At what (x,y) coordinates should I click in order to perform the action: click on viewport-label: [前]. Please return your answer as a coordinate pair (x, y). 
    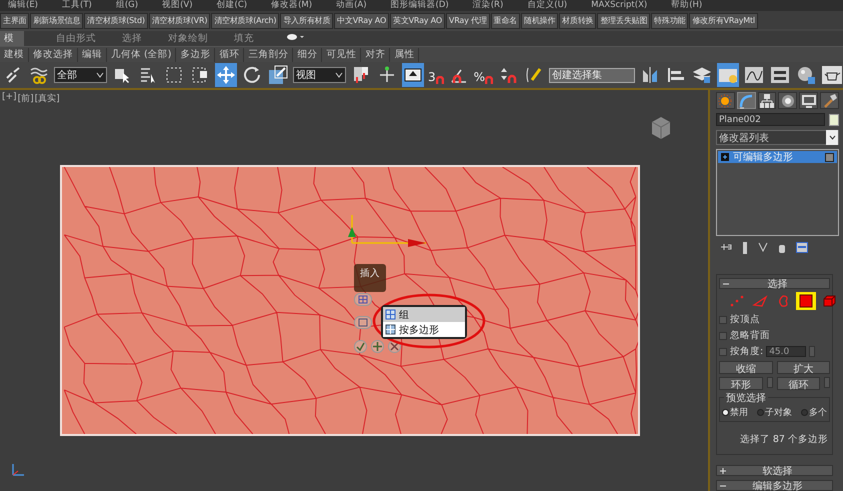
    Looking at the image, I should click on (26, 98).